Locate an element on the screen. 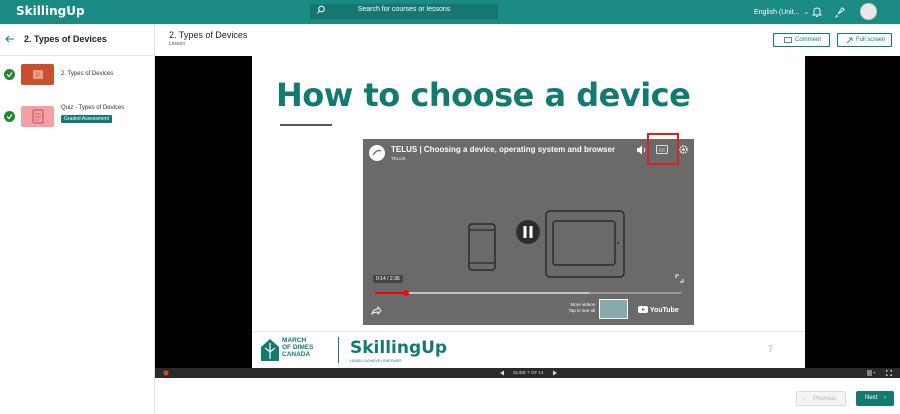 The height and width of the screenshot is (414, 900). comment-button: Comment is located at coordinates (801, 40).